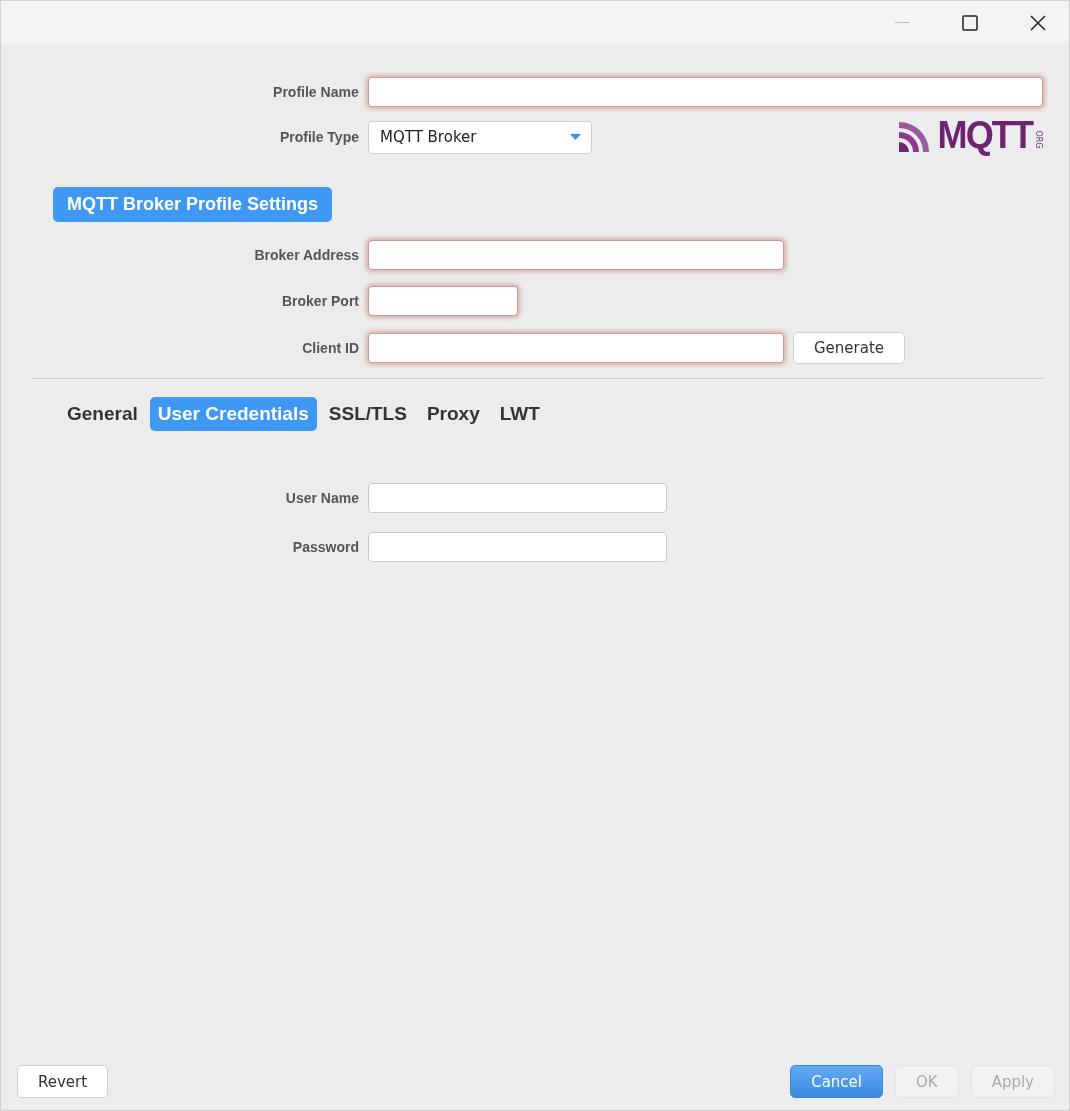 Image resolution: width=1070 pixels, height=1111 pixels. Describe the element at coordinates (325, 547) in the screenshot. I see `field-label: Password` at that location.